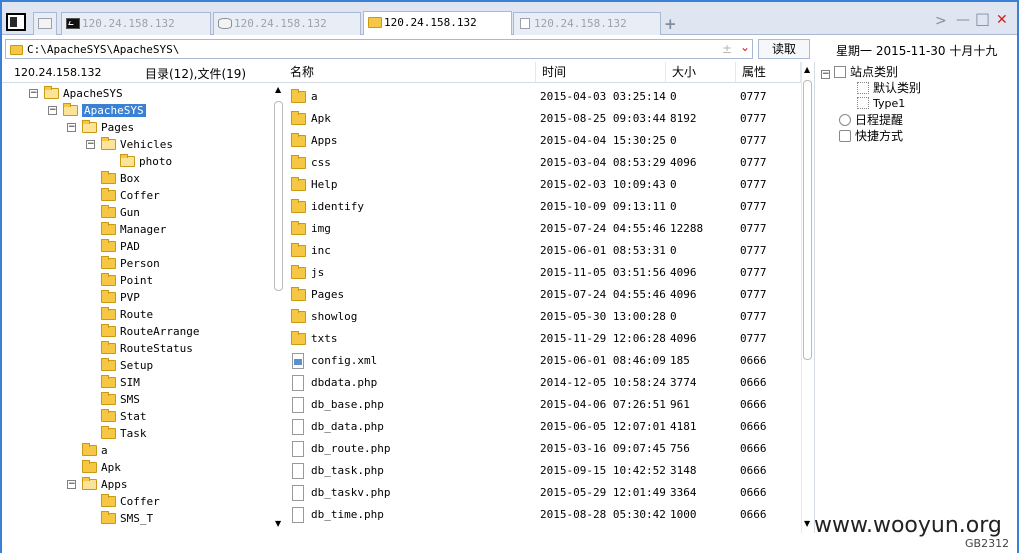  What do you see at coordinates (670, 24) in the screenshot?
I see `new-tab-button: +` at bounding box center [670, 24].